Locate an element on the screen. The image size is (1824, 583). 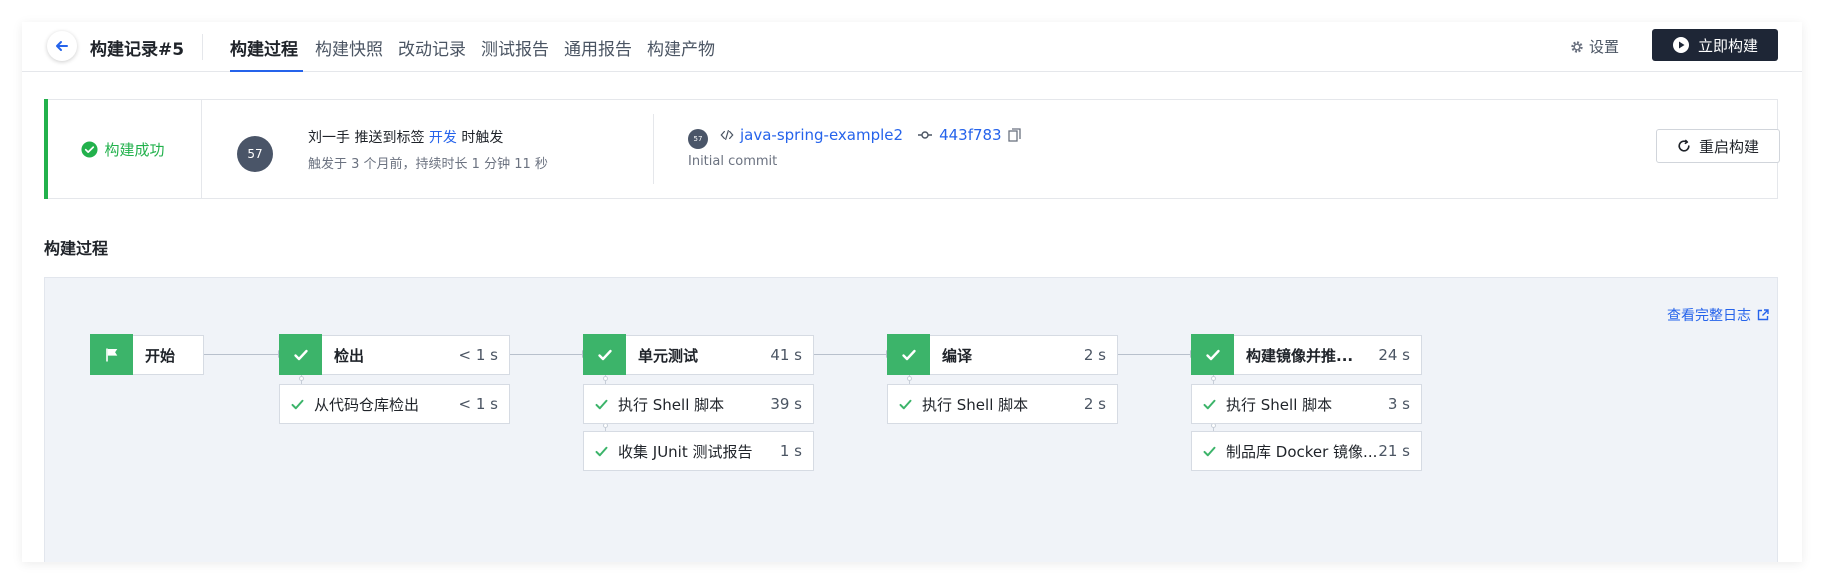
back-button is located at coordinates (62, 46).